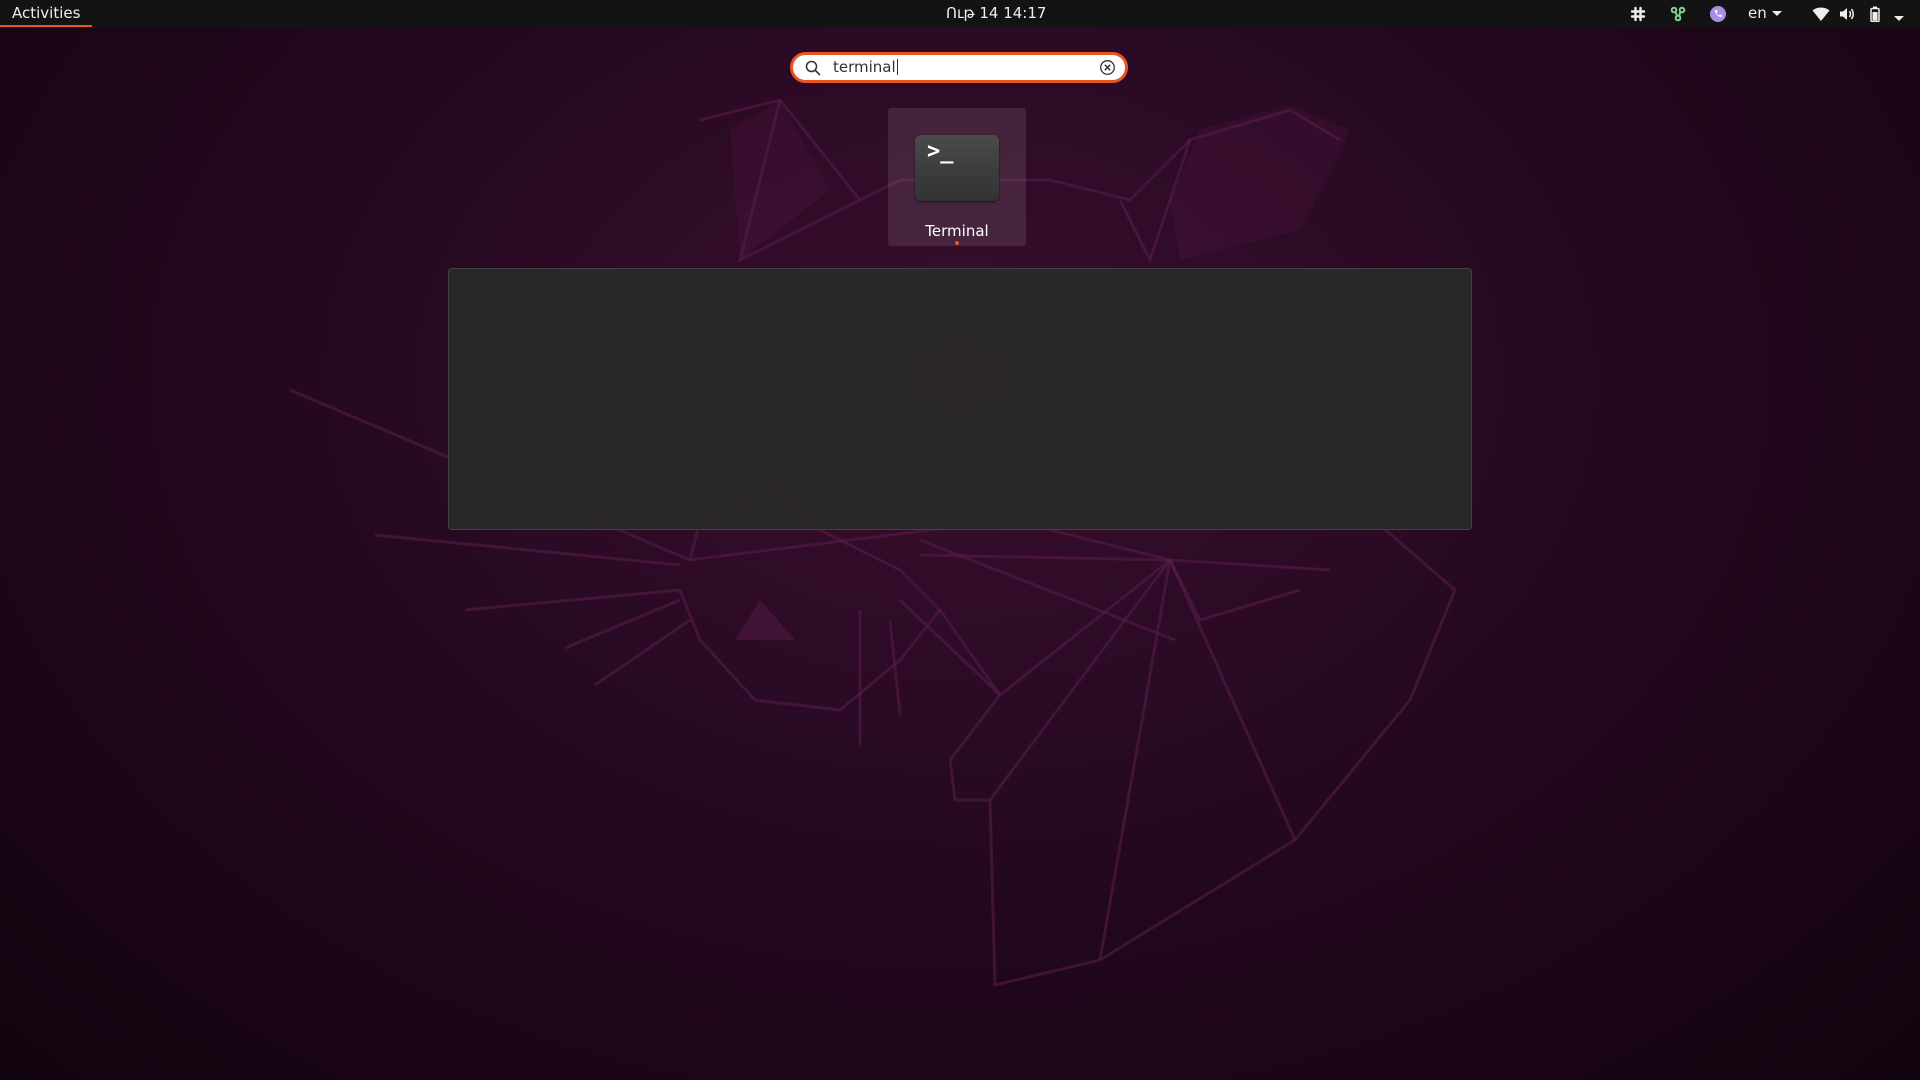 The width and height of the screenshot is (1920, 1080). What do you see at coordinates (864, 67) in the screenshot?
I see `search-query-text: terminal` at bounding box center [864, 67].